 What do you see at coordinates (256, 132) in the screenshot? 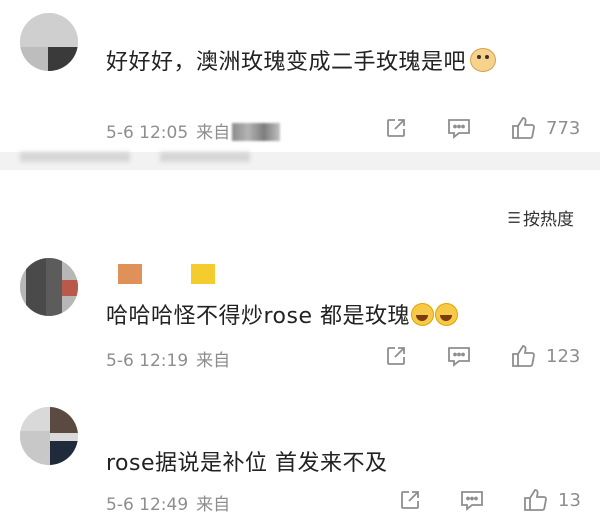
I see `source-blurred` at bounding box center [256, 132].